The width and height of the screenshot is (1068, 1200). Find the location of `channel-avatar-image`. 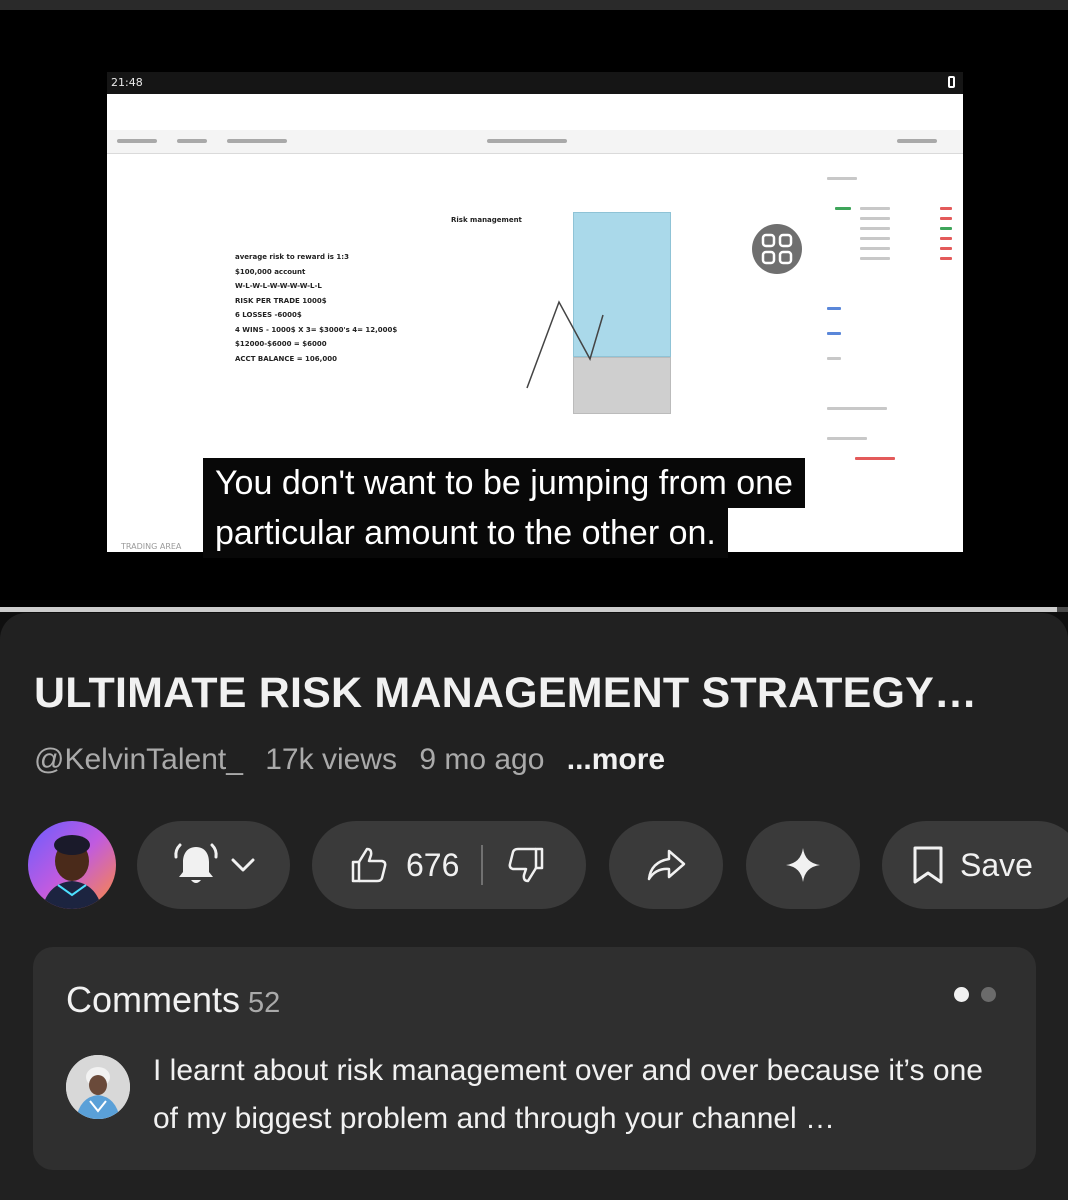

channel-avatar-image is located at coordinates (72, 865).